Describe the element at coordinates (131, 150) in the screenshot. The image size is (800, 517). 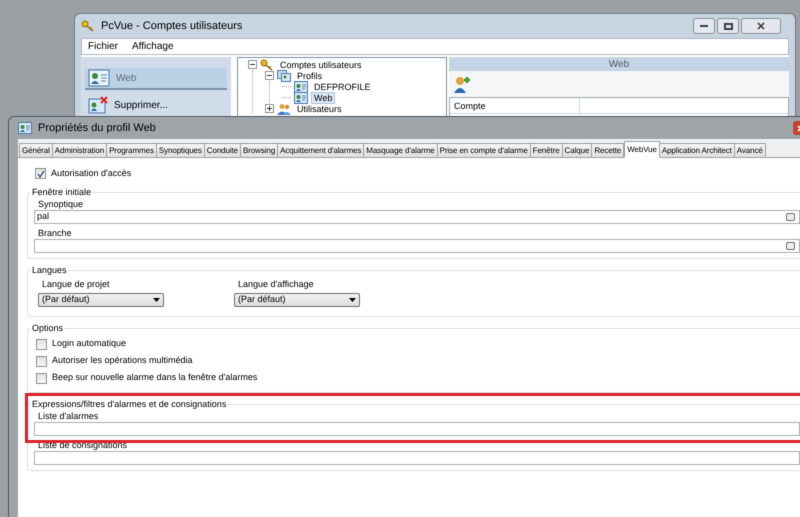
I see `tab: Programmes` at that location.